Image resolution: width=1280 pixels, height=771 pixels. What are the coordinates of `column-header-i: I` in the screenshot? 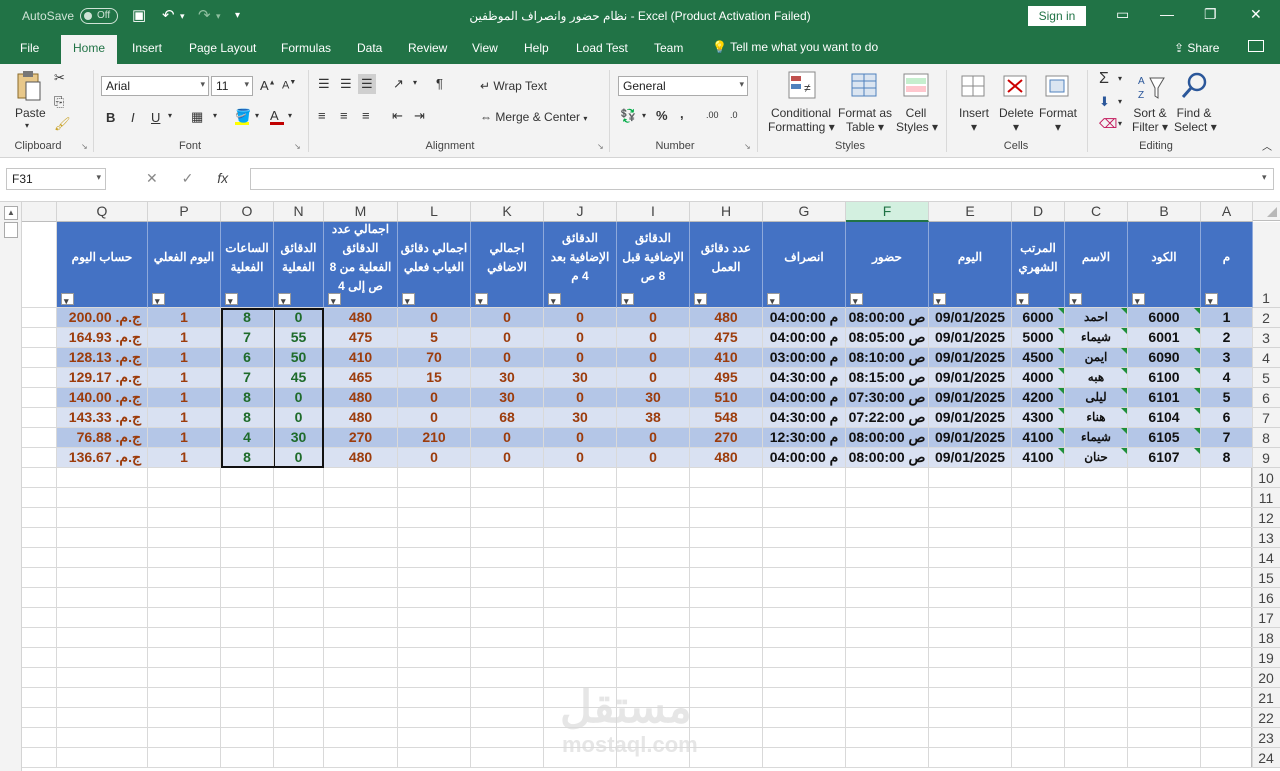 It's located at (653, 212).